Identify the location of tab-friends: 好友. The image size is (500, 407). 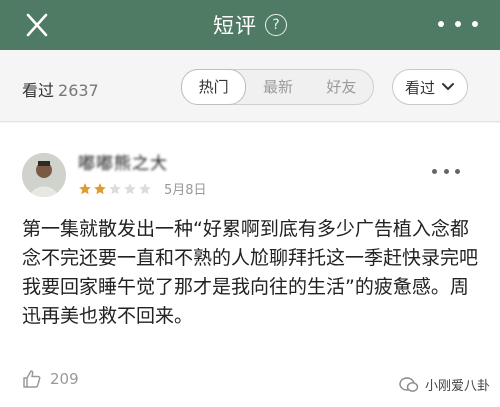
(341, 87).